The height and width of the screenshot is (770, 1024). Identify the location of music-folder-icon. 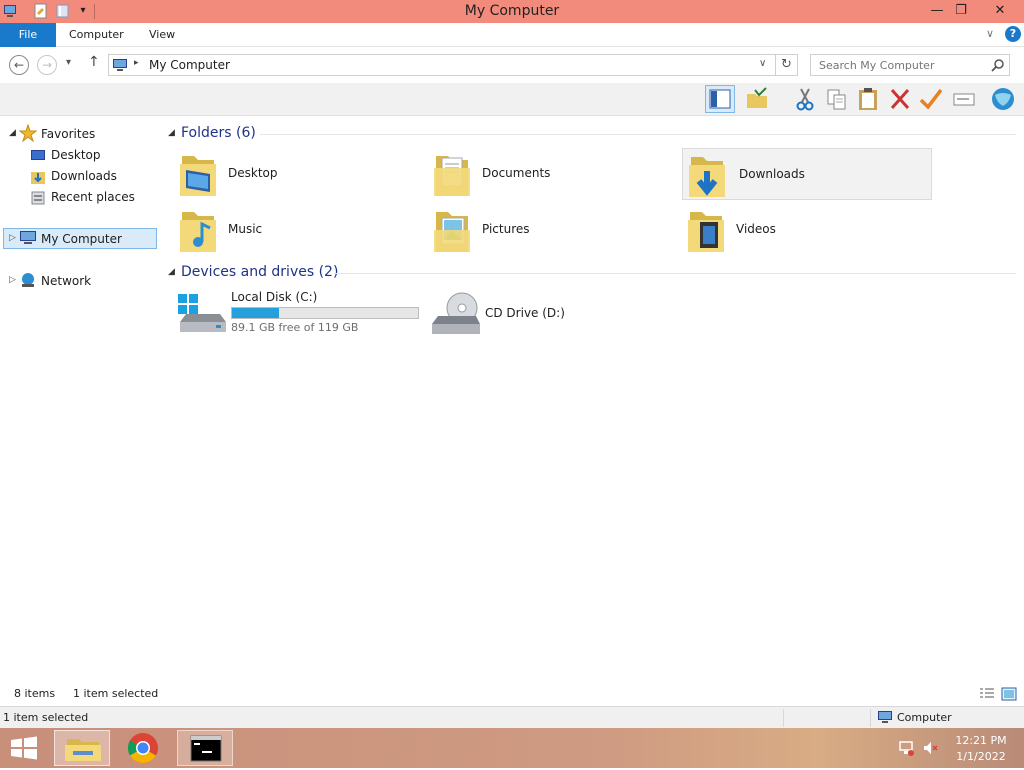
(198, 230).